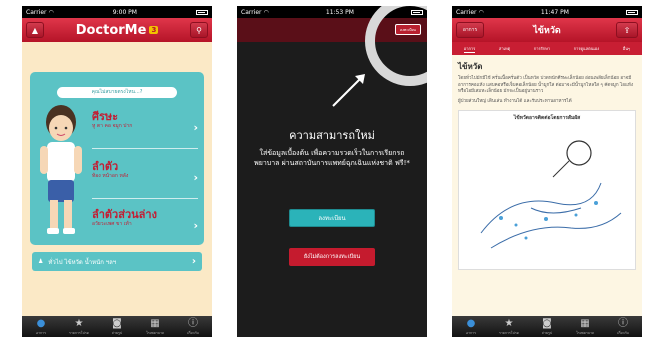 This screenshot has height=341, width=663. I want to click on status-bar: Carrier ◠ 11:53 PM, so click(332, 12).